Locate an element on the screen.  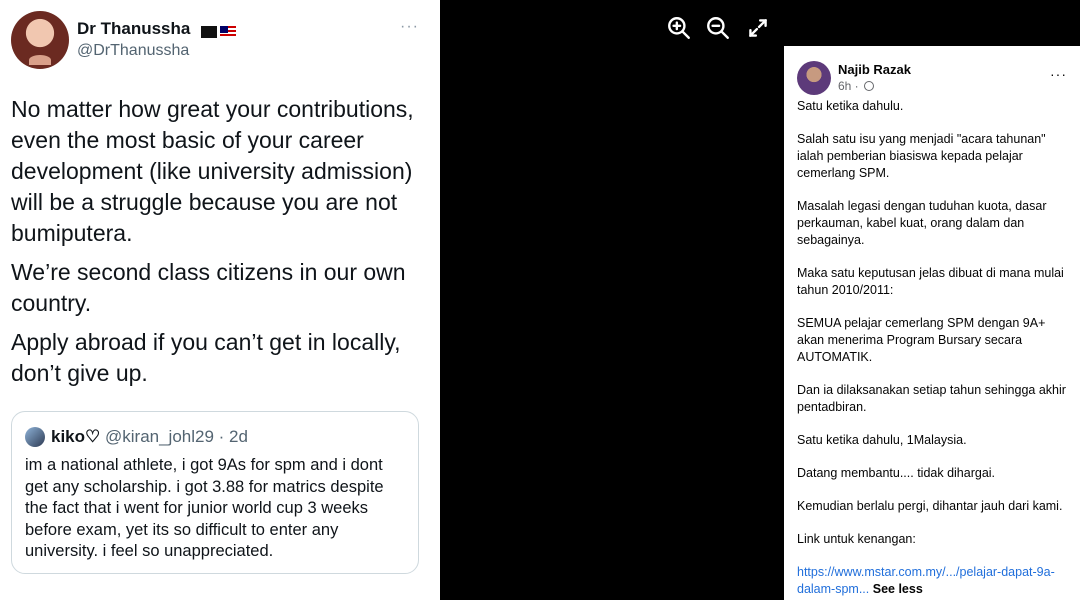
author-avatar is located at coordinates (40, 40).